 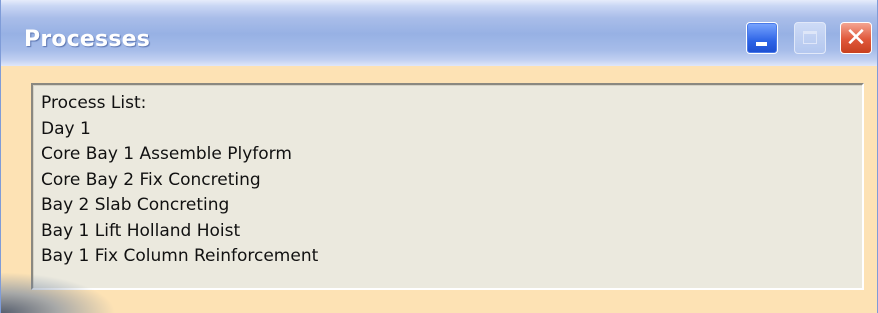 I want to click on list-item: Bay 1 Fix Column Reinforcement, so click(x=451, y=257).